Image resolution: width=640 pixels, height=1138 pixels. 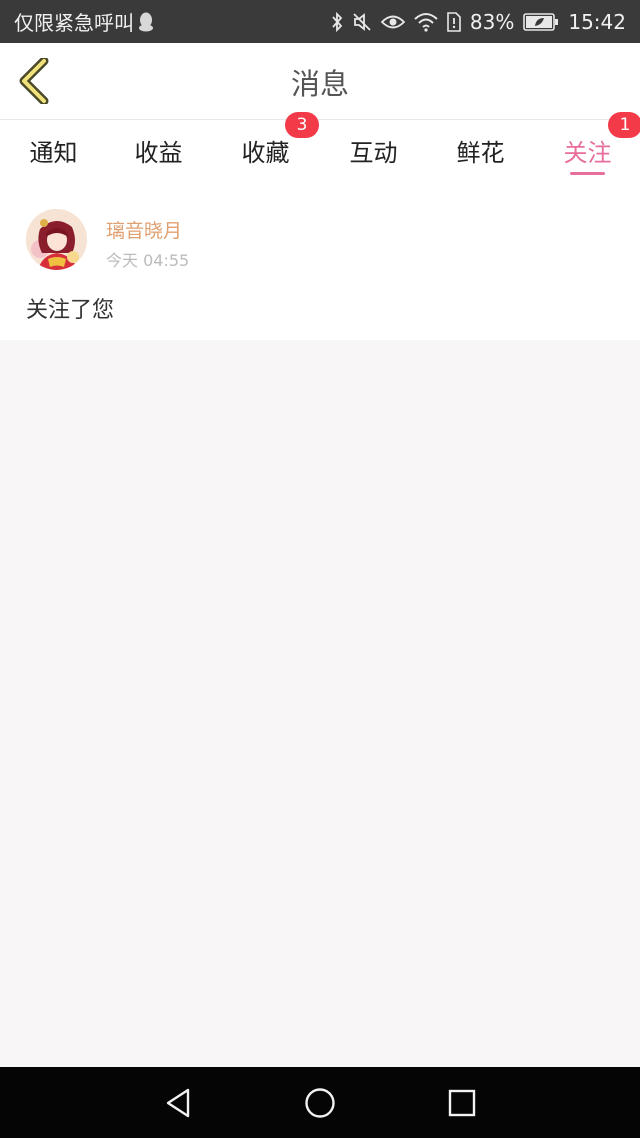 I want to click on status-right: 83% 15:42, so click(x=478, y=22).